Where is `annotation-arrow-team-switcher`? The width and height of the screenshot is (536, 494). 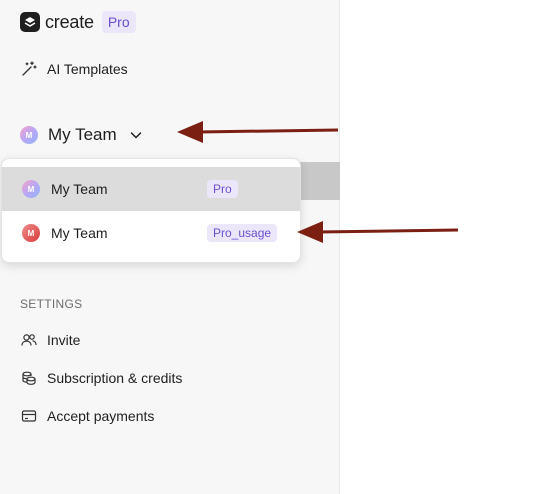 annotation-arrow-team-switcher is located at coordinates (258, 132).